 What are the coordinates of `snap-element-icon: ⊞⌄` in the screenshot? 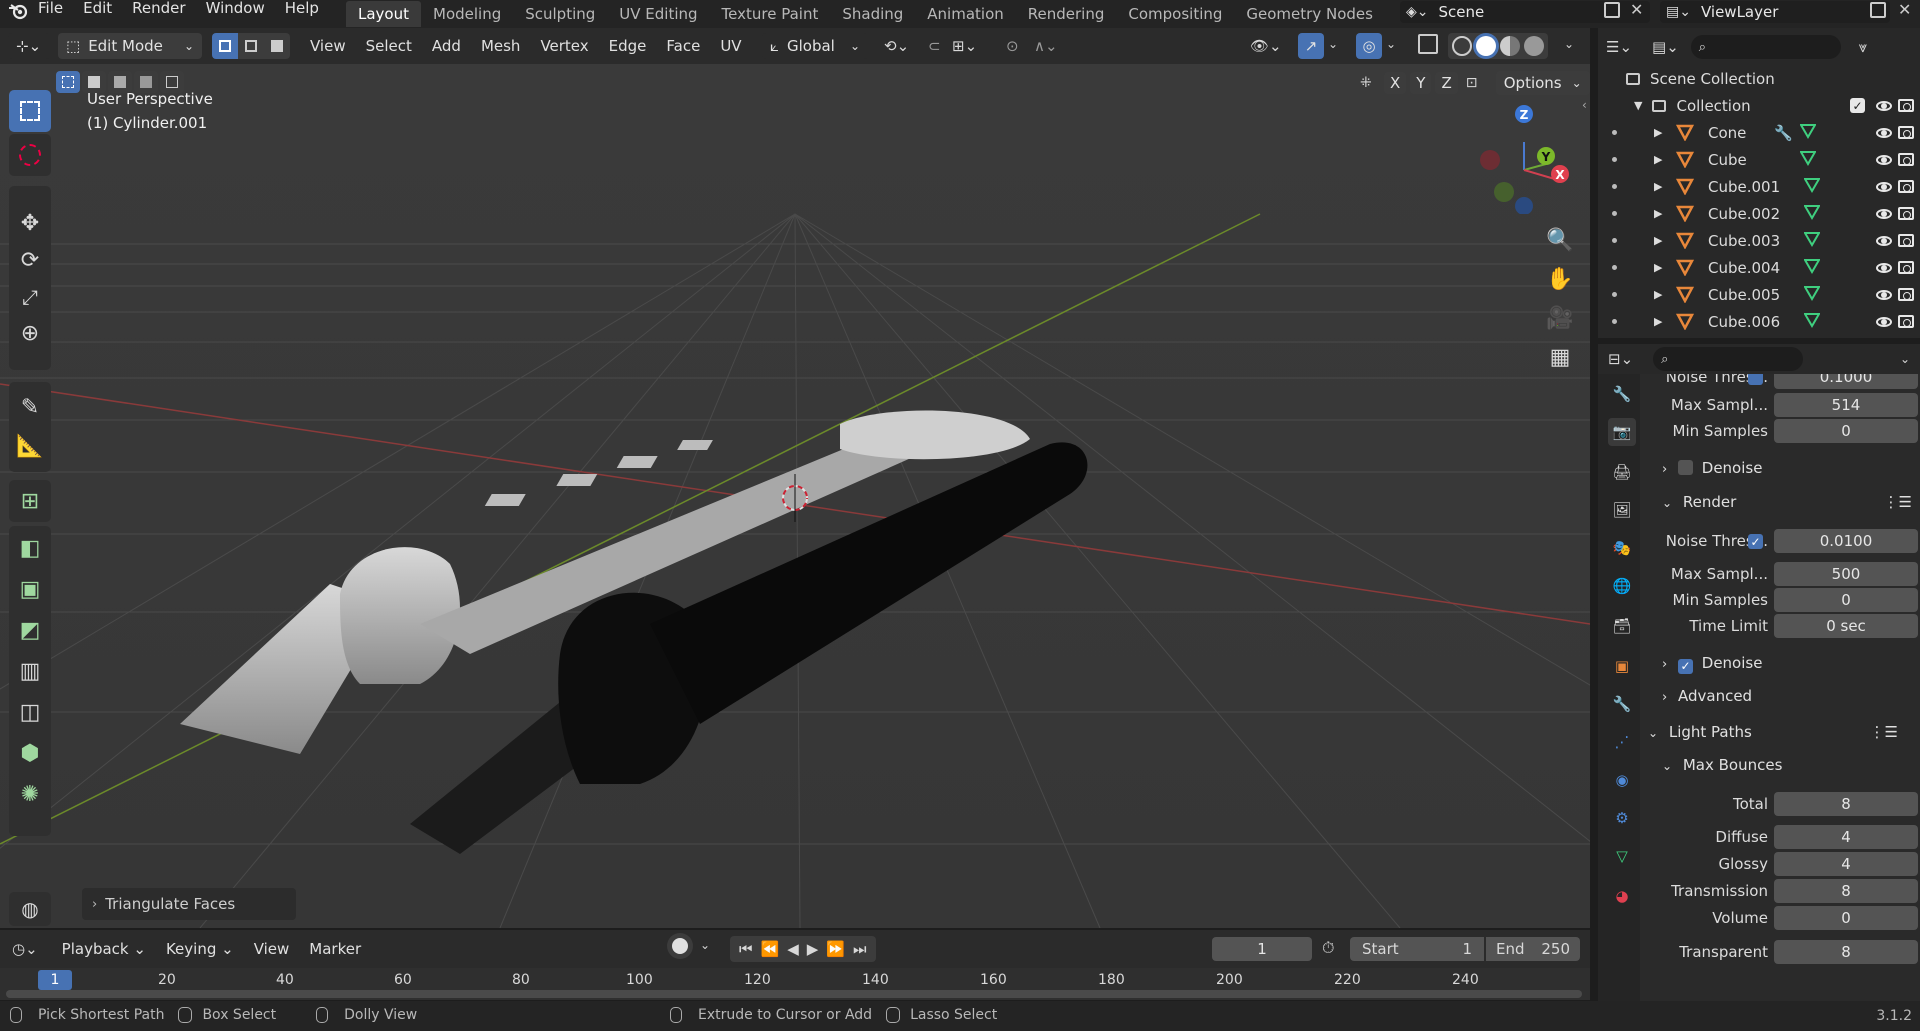 It's located at (964, 46).